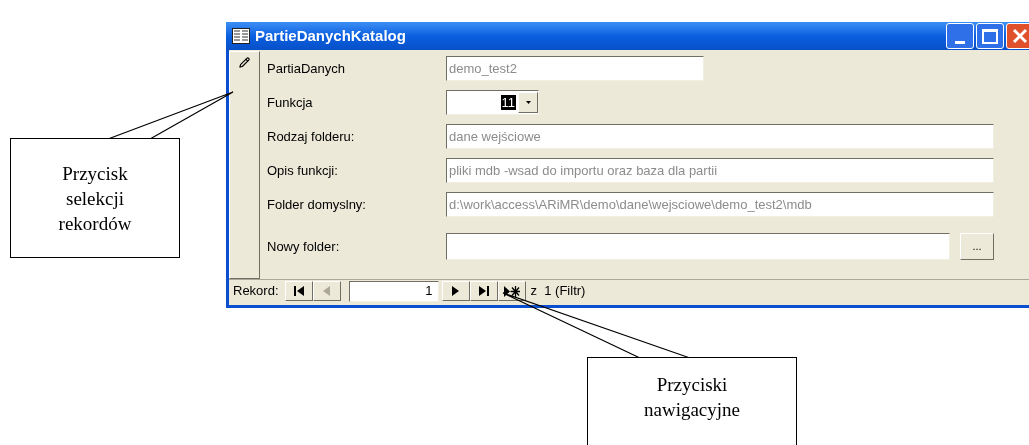 This screenshot has width=1029, height=445. Describe the element at coordinates (244, 165) in the screenshot. I see `record-selector` at that location.